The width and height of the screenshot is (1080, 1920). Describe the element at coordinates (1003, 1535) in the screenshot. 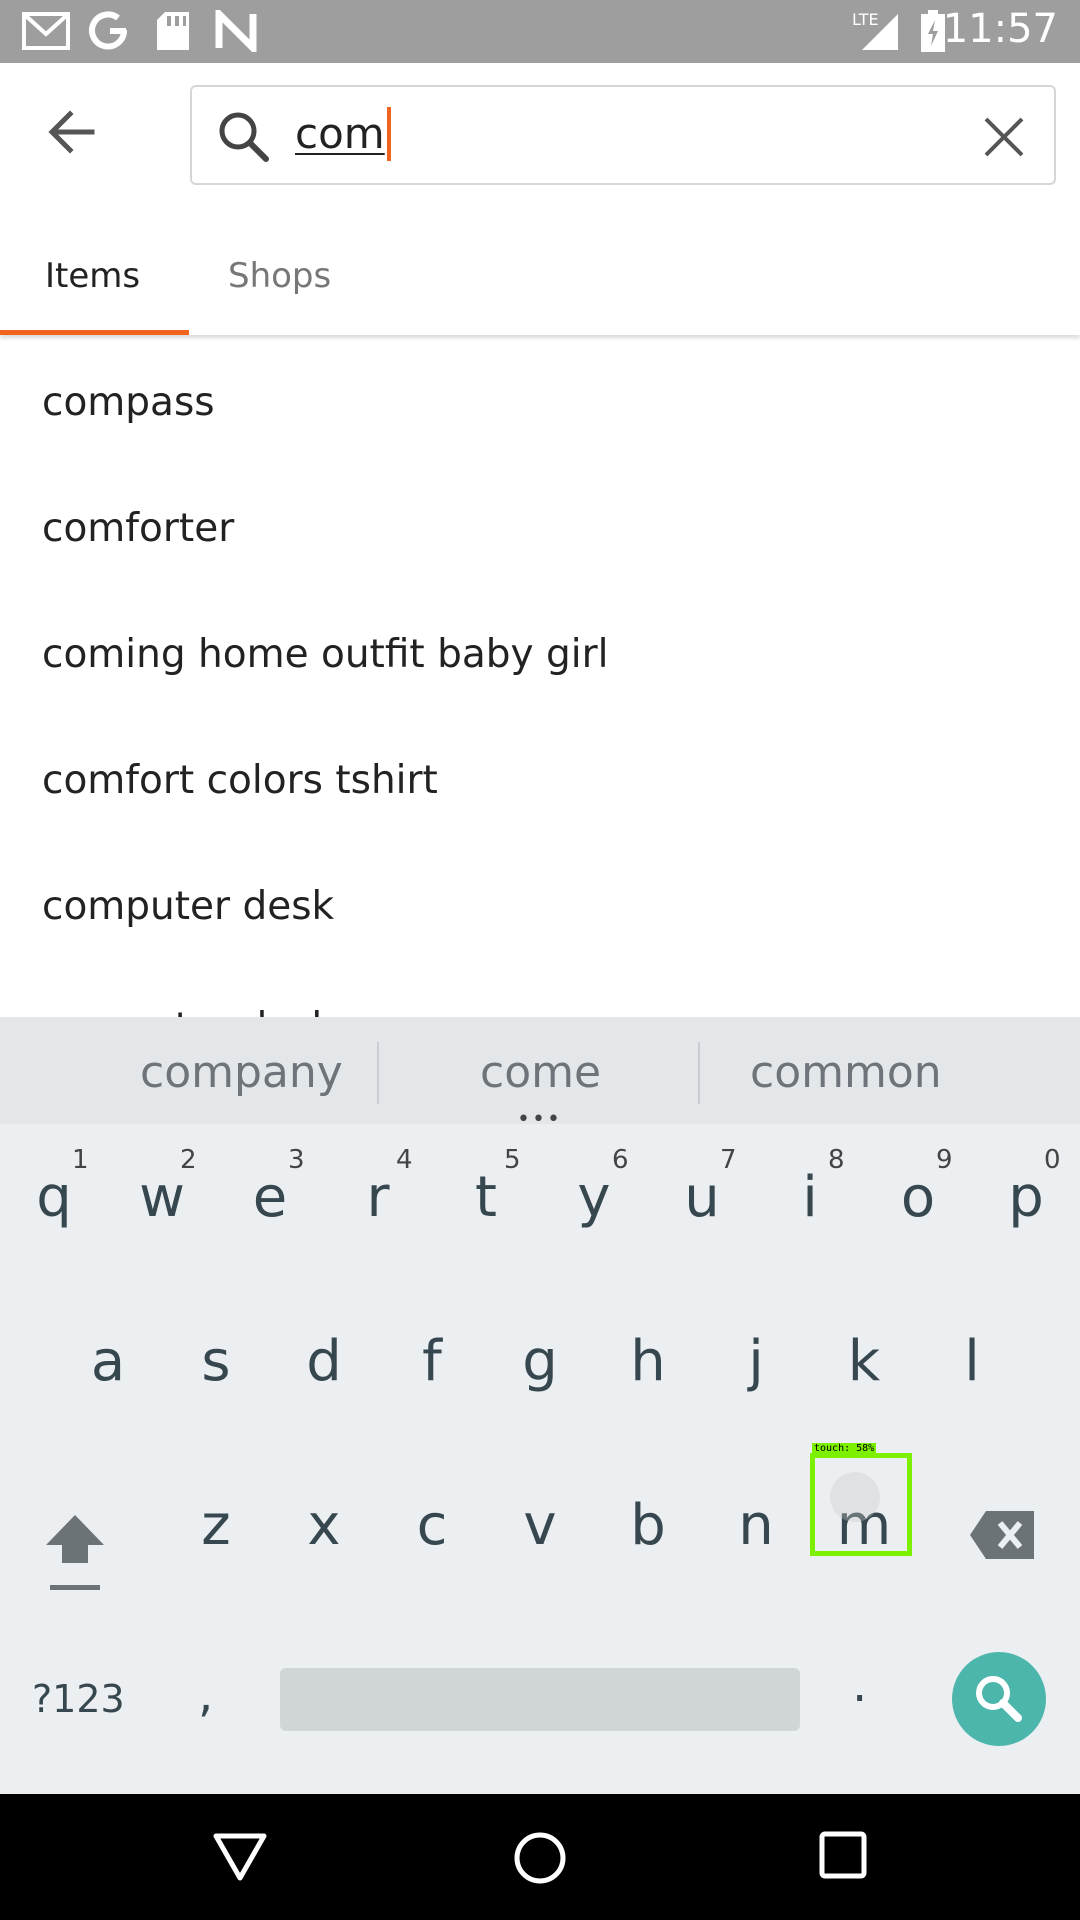

I see `backspace-icon` at that location.